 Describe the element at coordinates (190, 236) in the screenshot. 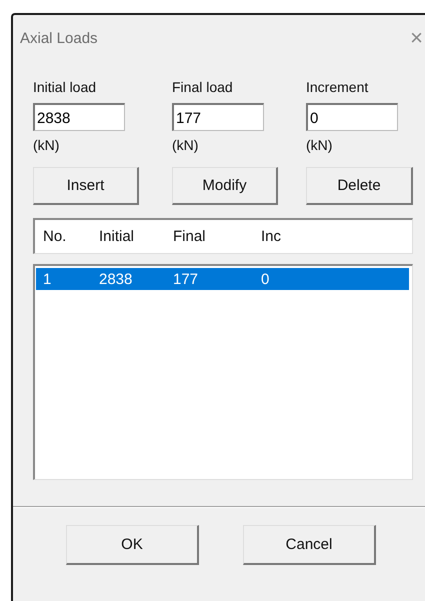

I see `column-header: Final` at that location.